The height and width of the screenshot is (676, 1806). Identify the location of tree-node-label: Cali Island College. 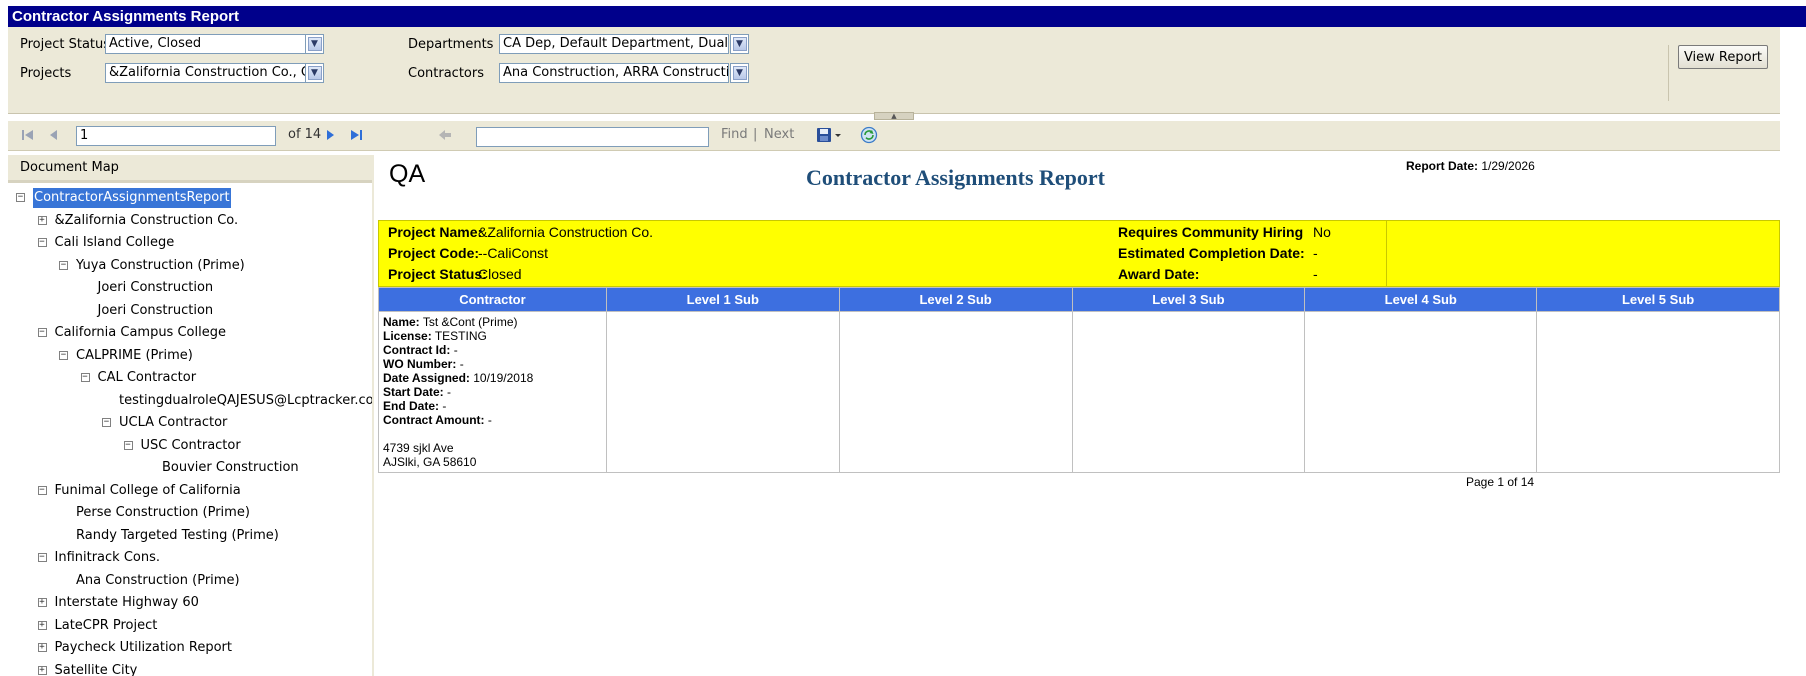
(115, 243).